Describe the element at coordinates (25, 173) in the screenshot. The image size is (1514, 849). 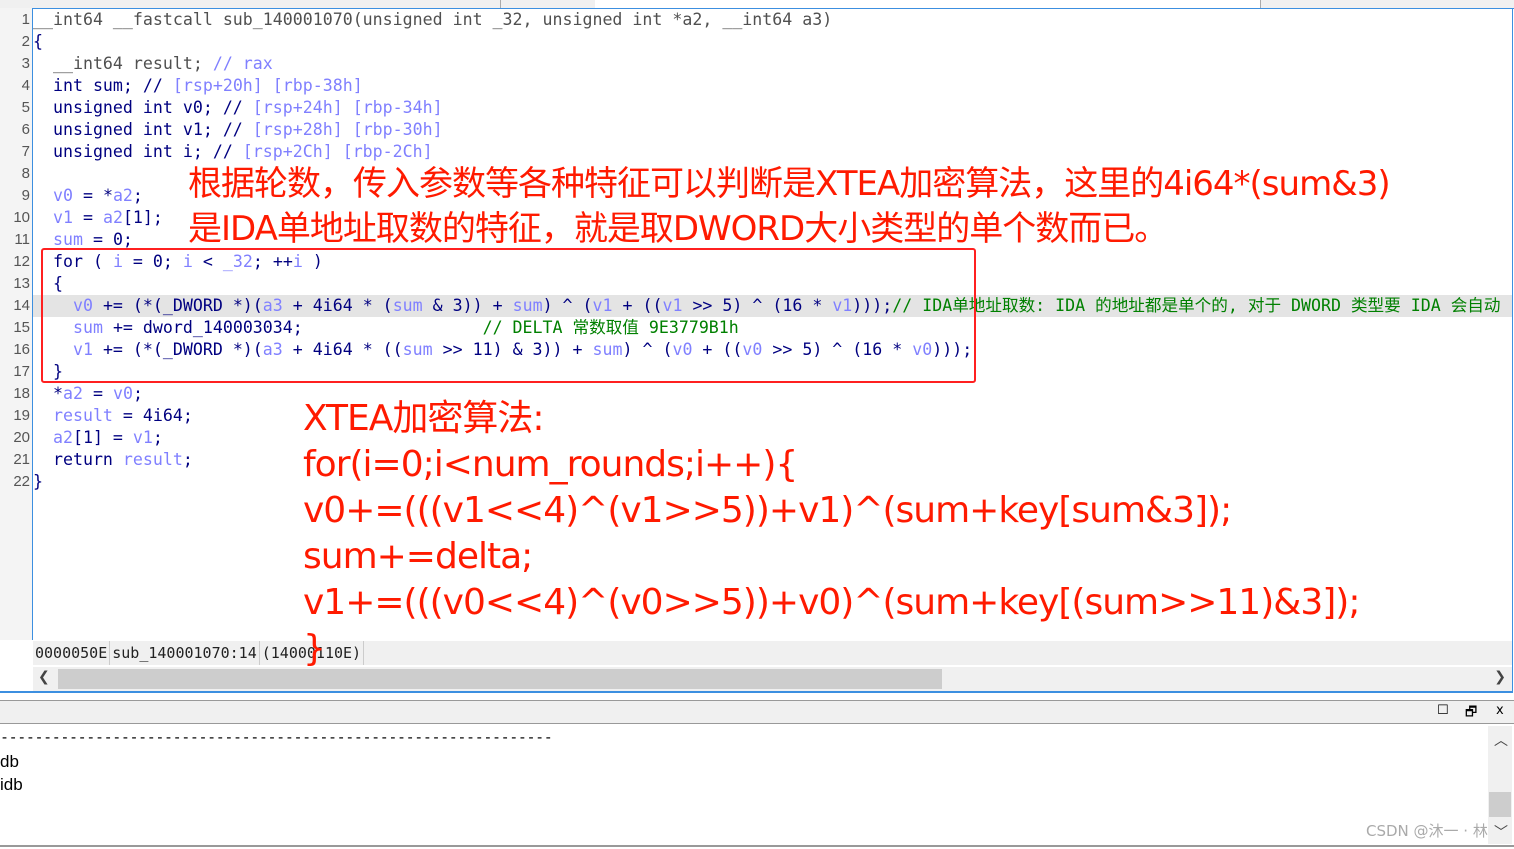
I see `line-number: 8` at that location.